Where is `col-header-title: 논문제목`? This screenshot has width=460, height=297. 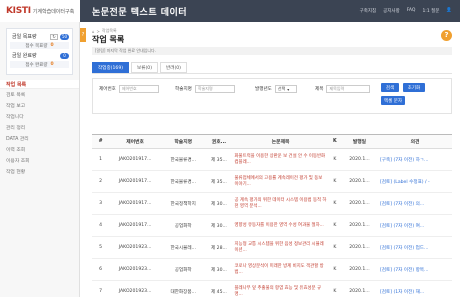 col-header-title: 논문제목 is located at coordinates (280, 141).